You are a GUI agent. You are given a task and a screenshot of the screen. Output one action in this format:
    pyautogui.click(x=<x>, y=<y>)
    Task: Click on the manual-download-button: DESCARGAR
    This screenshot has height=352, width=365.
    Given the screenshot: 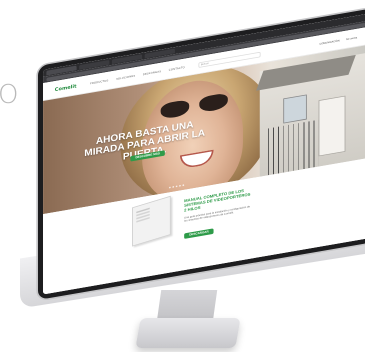 What is the action you would take?
    pyautogui.click(x=199, y=233)
    